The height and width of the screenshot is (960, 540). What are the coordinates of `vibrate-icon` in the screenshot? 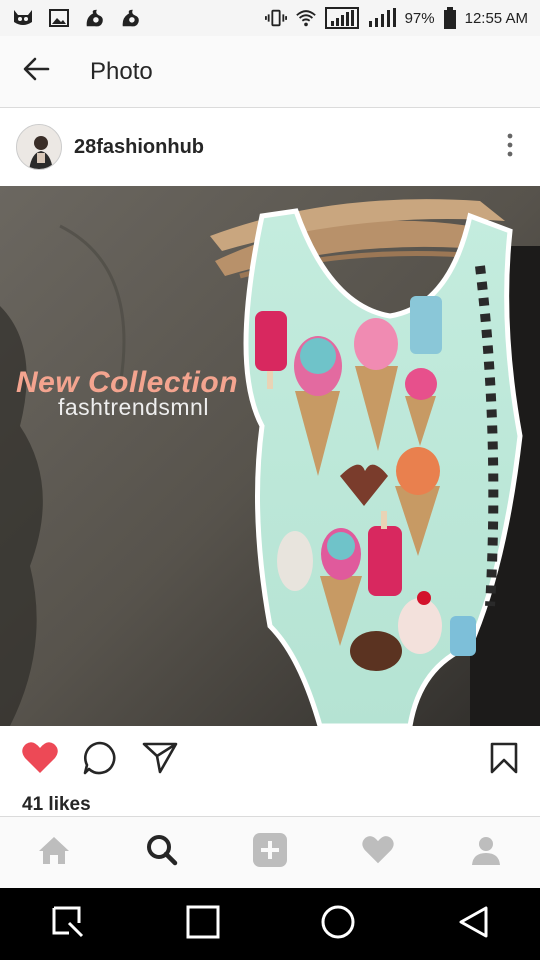 It's located at (275, 18).